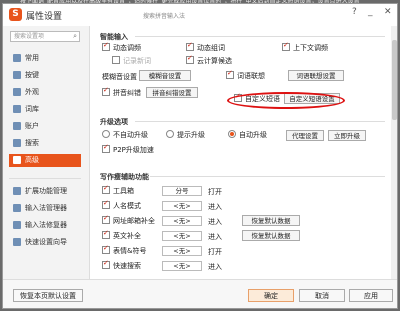 This screenshot has height=311, width=400. I want to click on checkbox-label: 记录新词, so click(137, 61).